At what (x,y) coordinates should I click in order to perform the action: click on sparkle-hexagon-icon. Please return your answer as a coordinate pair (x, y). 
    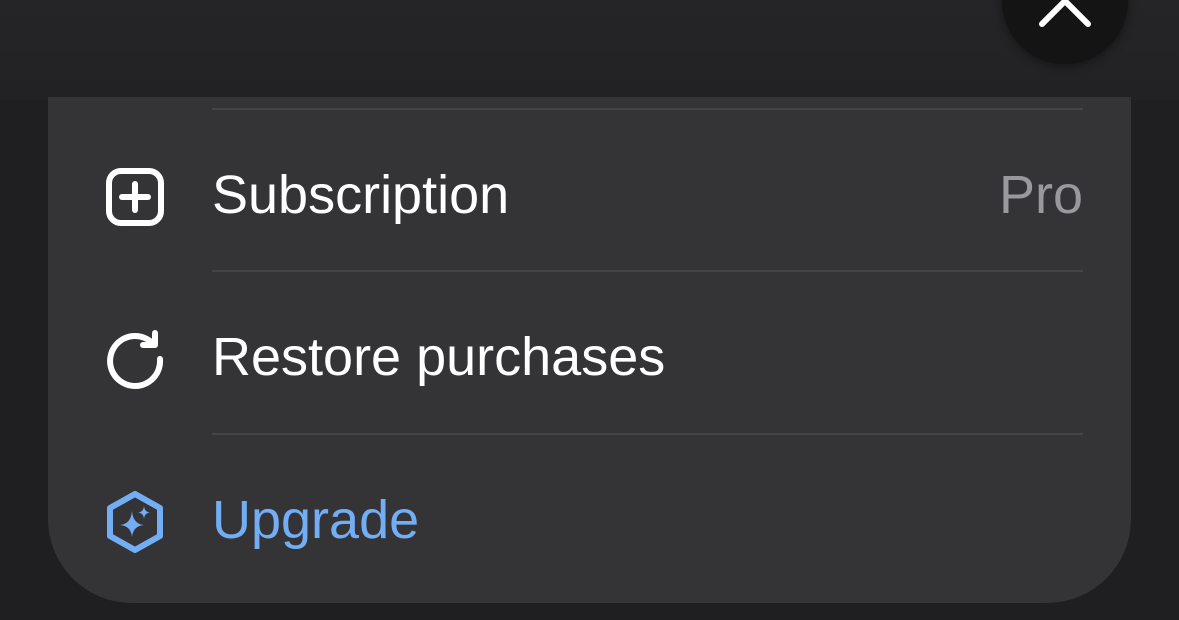
    Looking at the image, I should click on (135, 522).